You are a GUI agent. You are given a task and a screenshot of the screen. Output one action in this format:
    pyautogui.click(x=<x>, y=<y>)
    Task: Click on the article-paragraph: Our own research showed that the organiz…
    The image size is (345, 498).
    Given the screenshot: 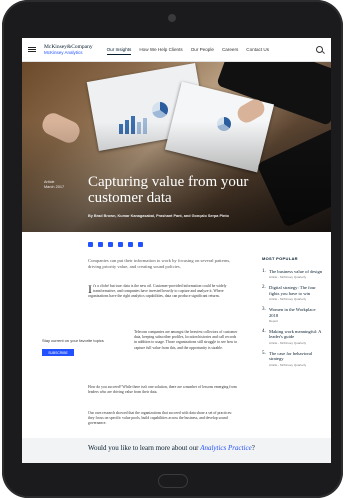 What is the action you would take?
    pyautogui.click(x=160, y=418)
    